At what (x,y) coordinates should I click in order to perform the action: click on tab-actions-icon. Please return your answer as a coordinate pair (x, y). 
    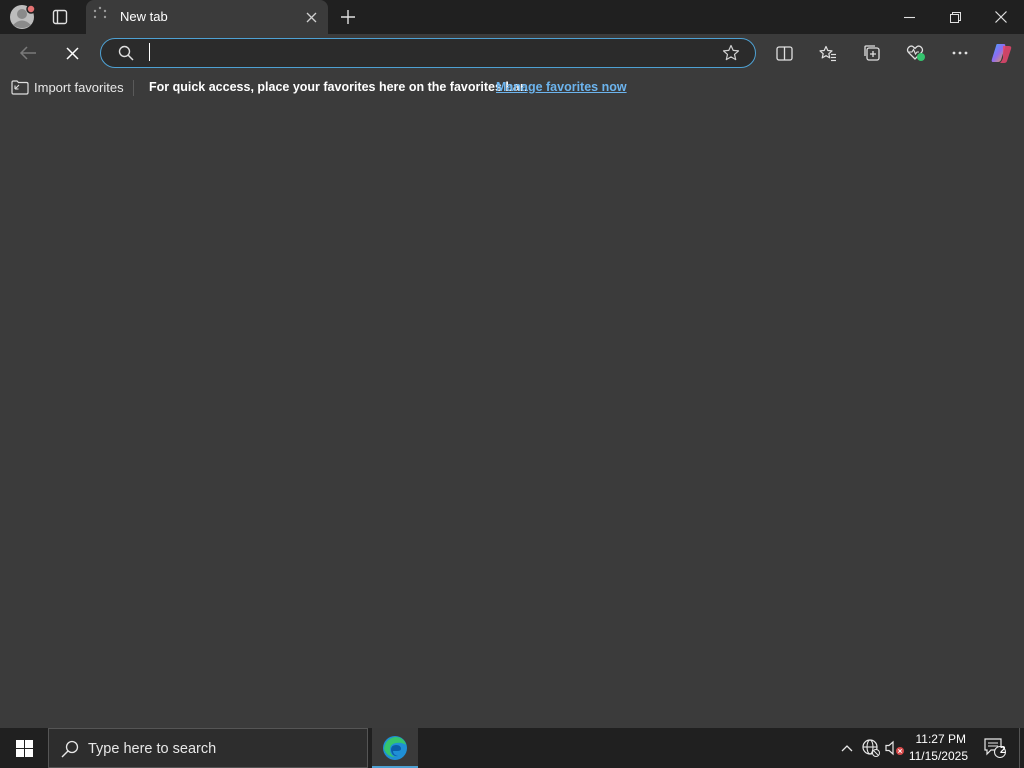
    Looking at the image, I should click on (60, 17).